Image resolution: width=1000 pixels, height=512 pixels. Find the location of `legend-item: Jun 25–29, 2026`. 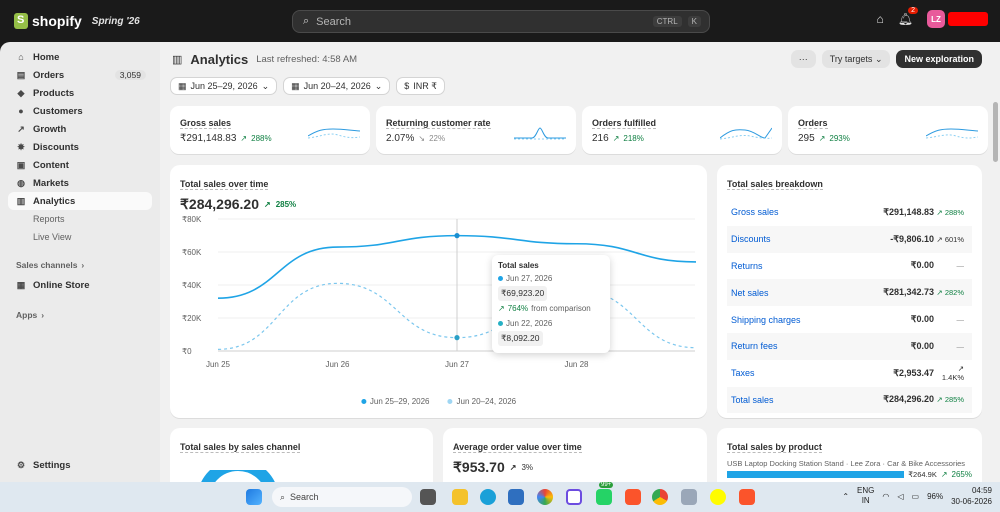

legend-item: Jun 25–29, 2026 is located at coordinates (395, 401).